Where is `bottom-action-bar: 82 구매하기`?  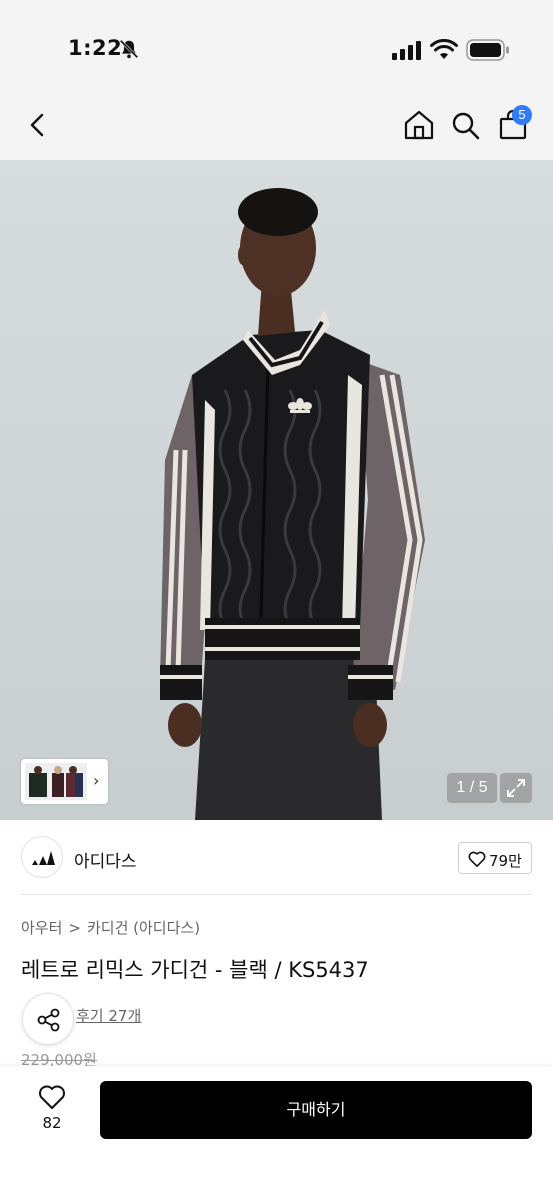
bottom-action-bar: 82 구매하기 is located at coordinates (276, 1133).